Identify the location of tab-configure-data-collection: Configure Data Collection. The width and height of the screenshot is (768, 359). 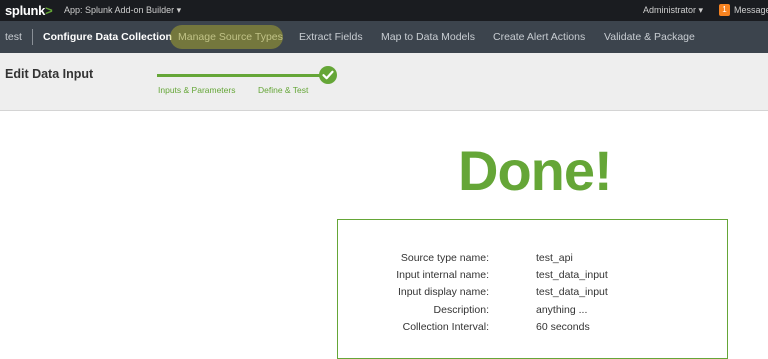
(107, 37).